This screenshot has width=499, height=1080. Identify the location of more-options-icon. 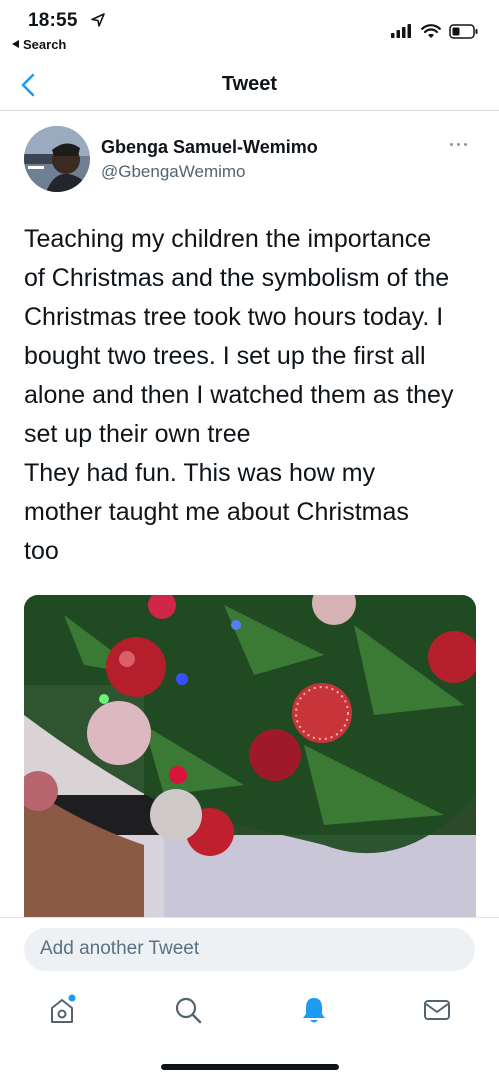
(462, 144).